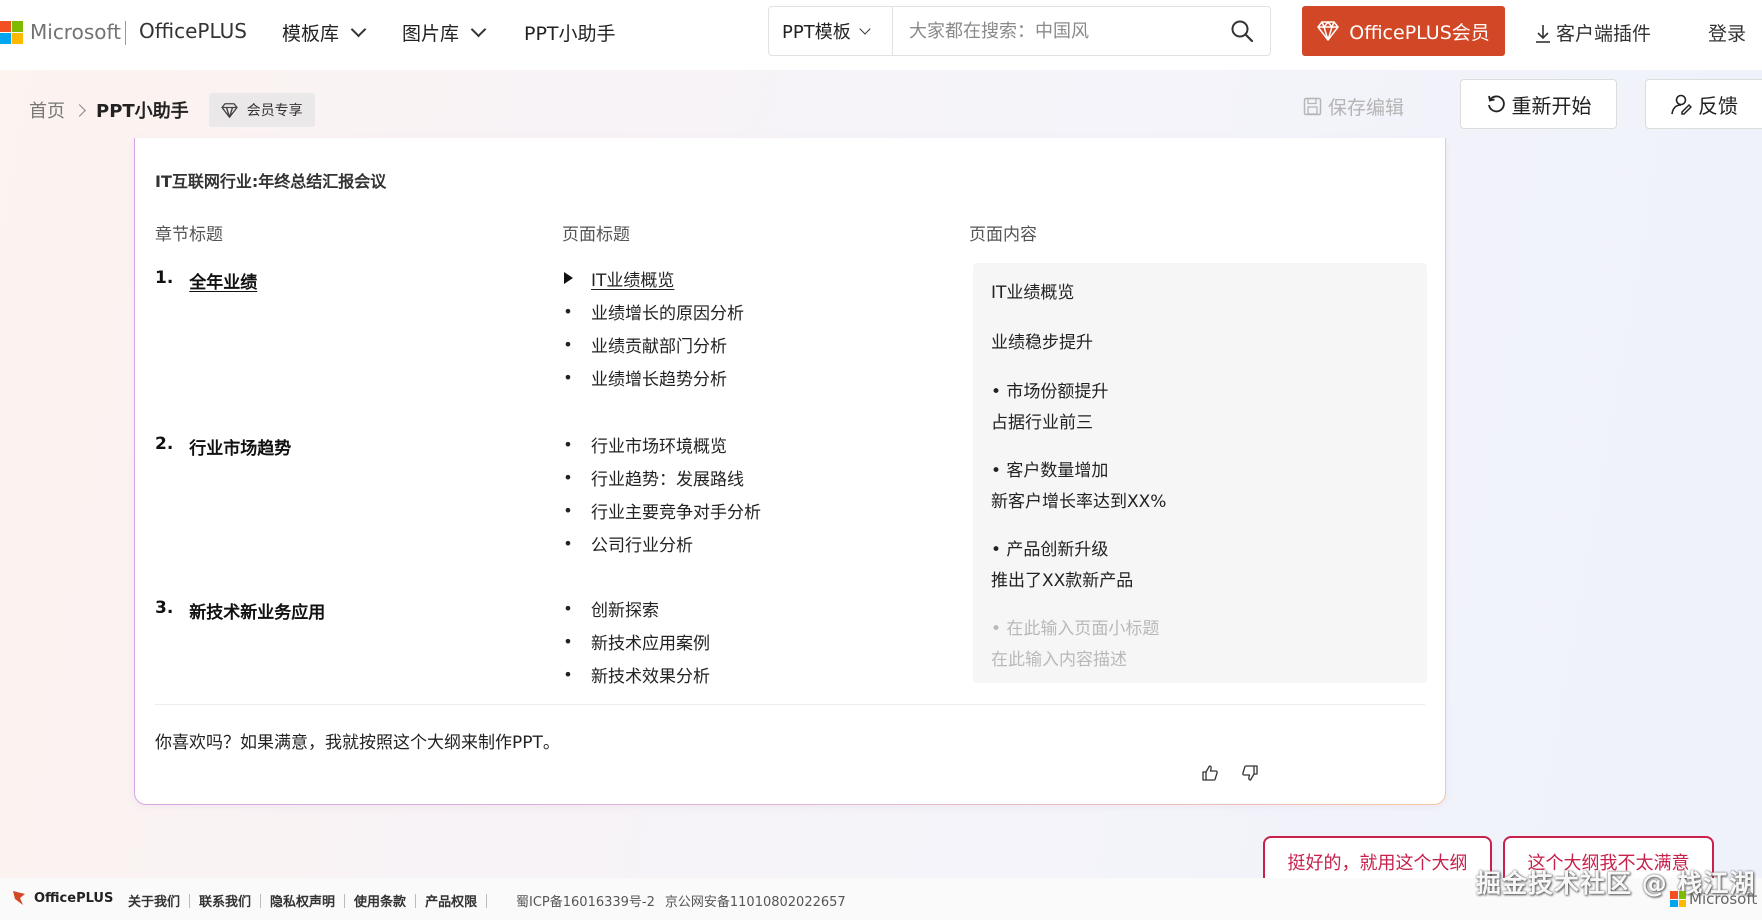 This screenshot has width=1762, height=920. Describe the element at coordinates (568, 278) in the screenshot. I see `caret-right-icon` at that location.